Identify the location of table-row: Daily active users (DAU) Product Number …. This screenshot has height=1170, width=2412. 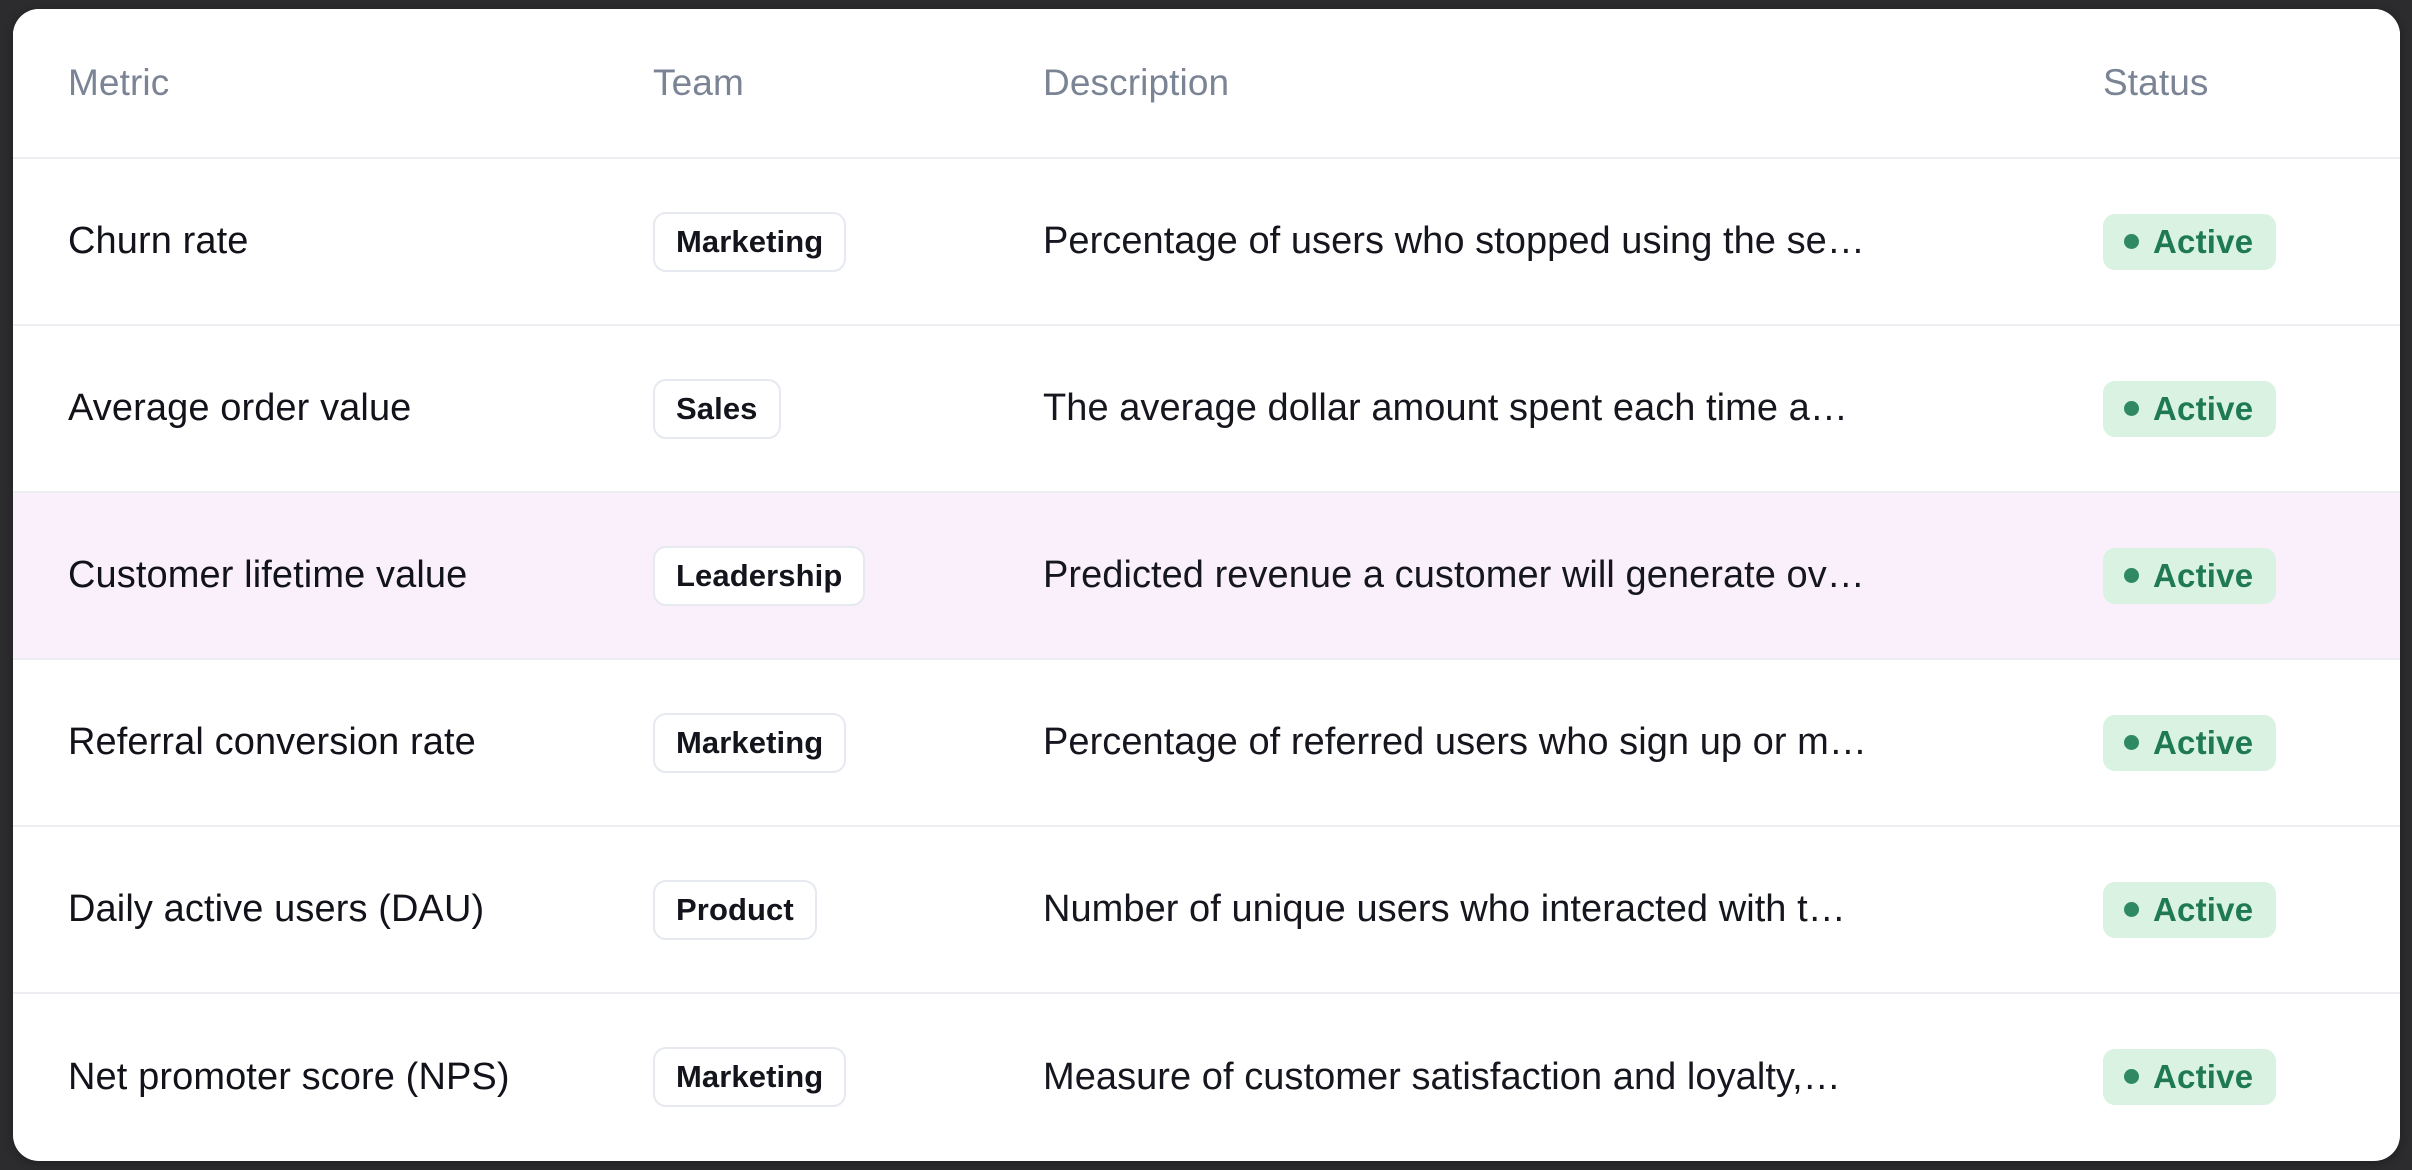
(1206, 910).